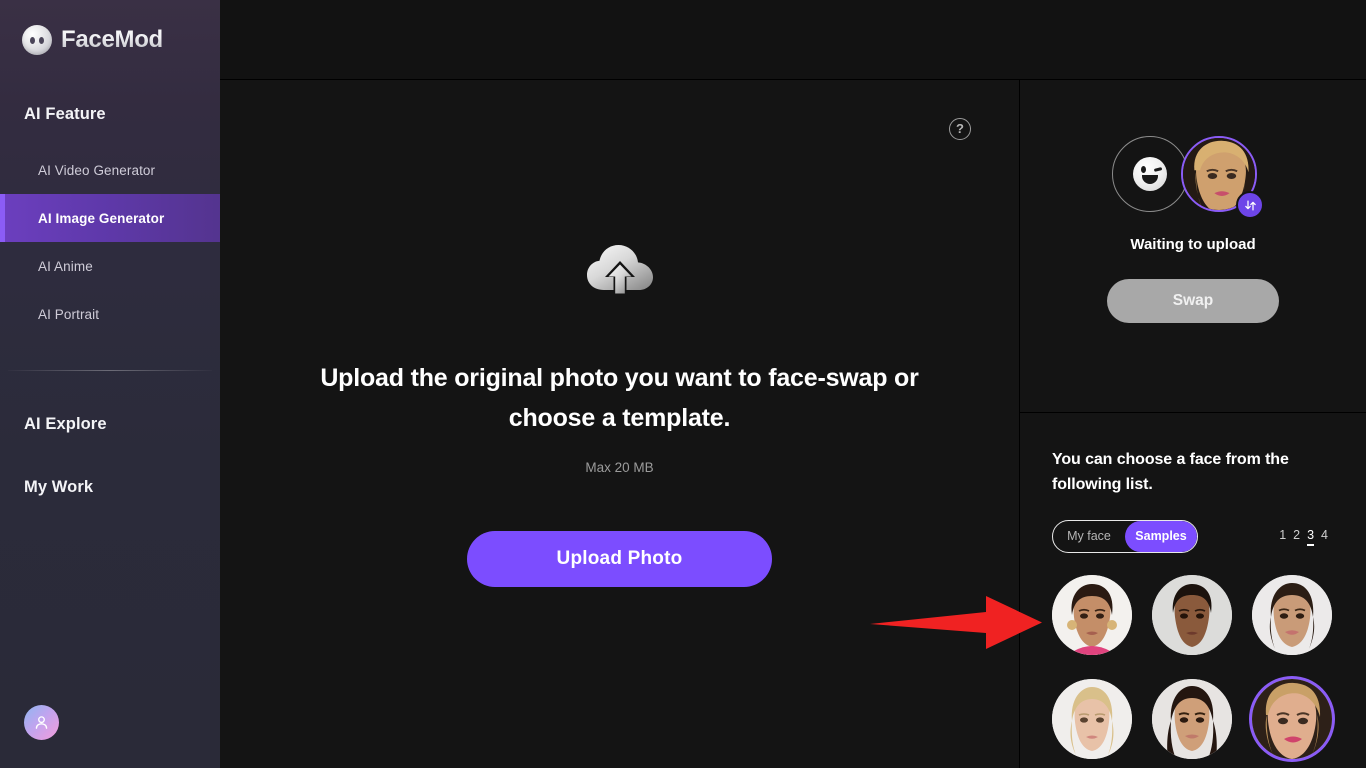 This screenshot has height=768, width=1366. What do you see at coordinates (41, 722) in the screenshot?
I see `user-avatar-icon` at bounding box center [41, 722].